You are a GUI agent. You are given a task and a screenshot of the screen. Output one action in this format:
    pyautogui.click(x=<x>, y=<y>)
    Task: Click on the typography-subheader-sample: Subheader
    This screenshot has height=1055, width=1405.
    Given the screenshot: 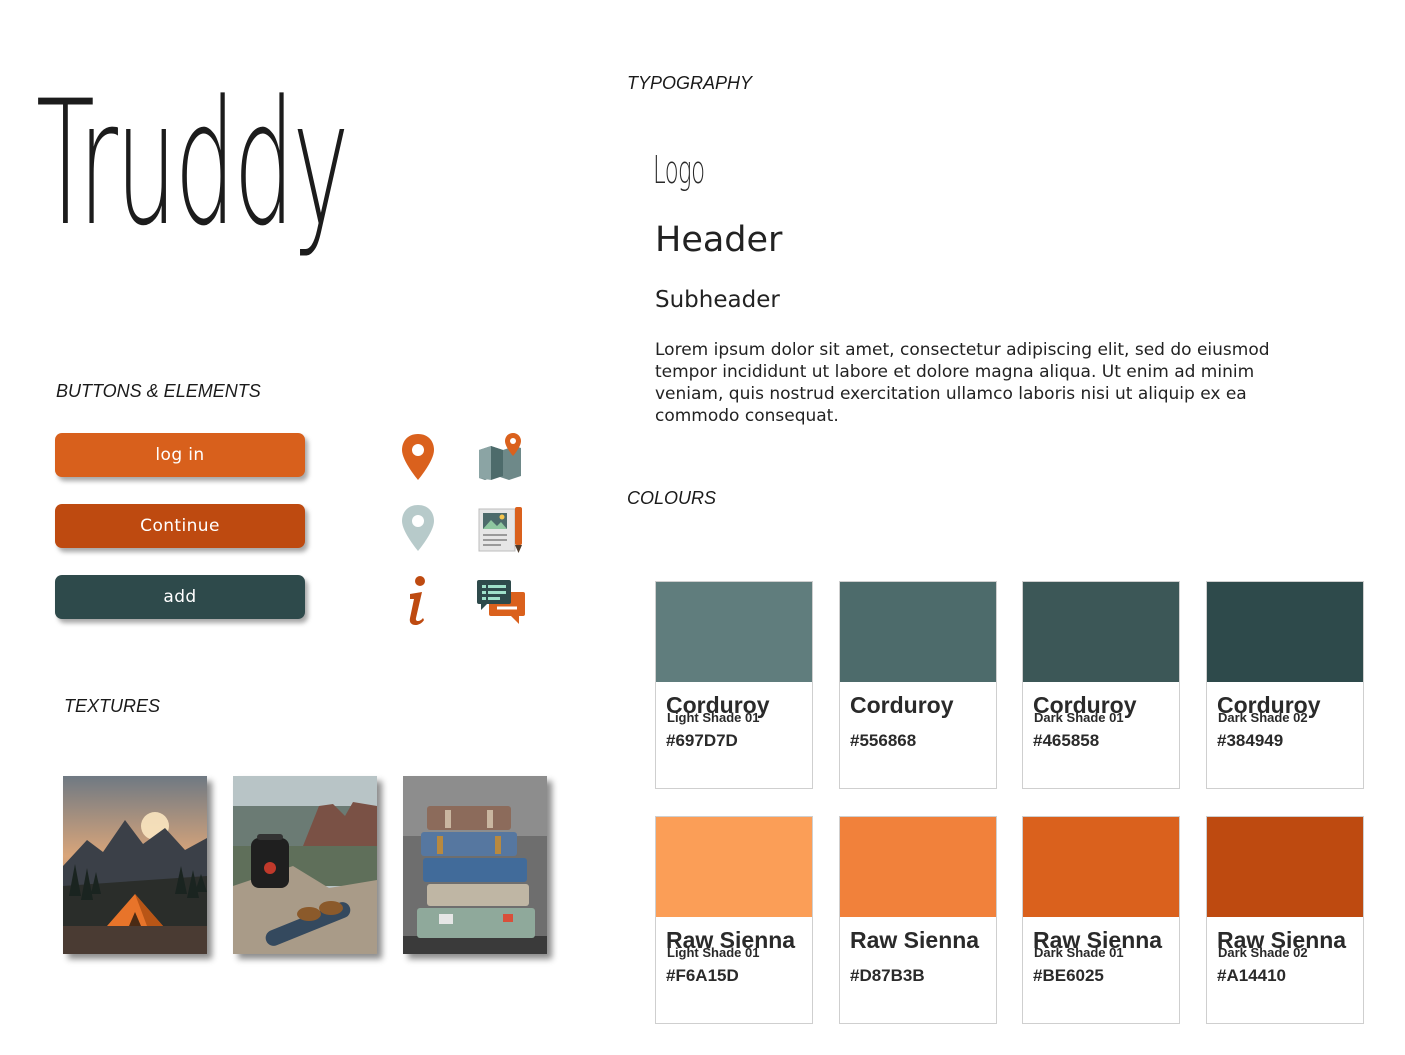 What is the action you would take?
    pyautogui.click(x=717, y=300)
    